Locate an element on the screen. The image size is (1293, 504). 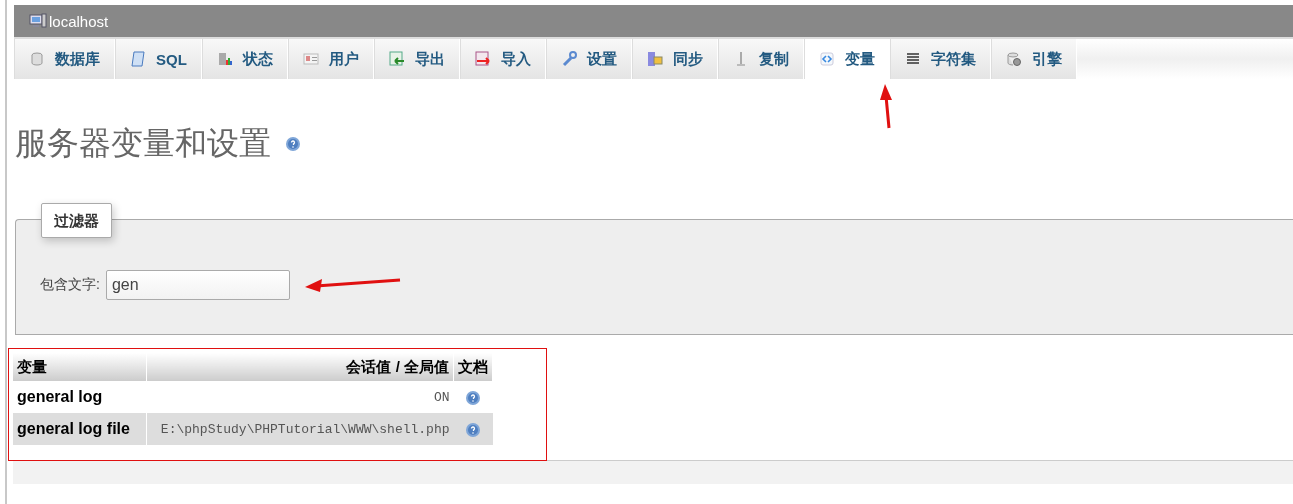
column-header: 会话值 / 全局值 is located at coordinates (300, 367).